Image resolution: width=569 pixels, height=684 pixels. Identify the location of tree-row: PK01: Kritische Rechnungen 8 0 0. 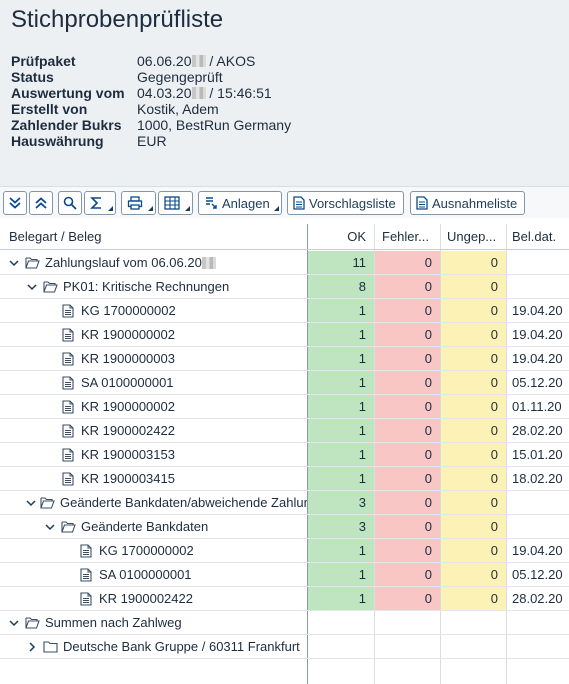
(284, 287).